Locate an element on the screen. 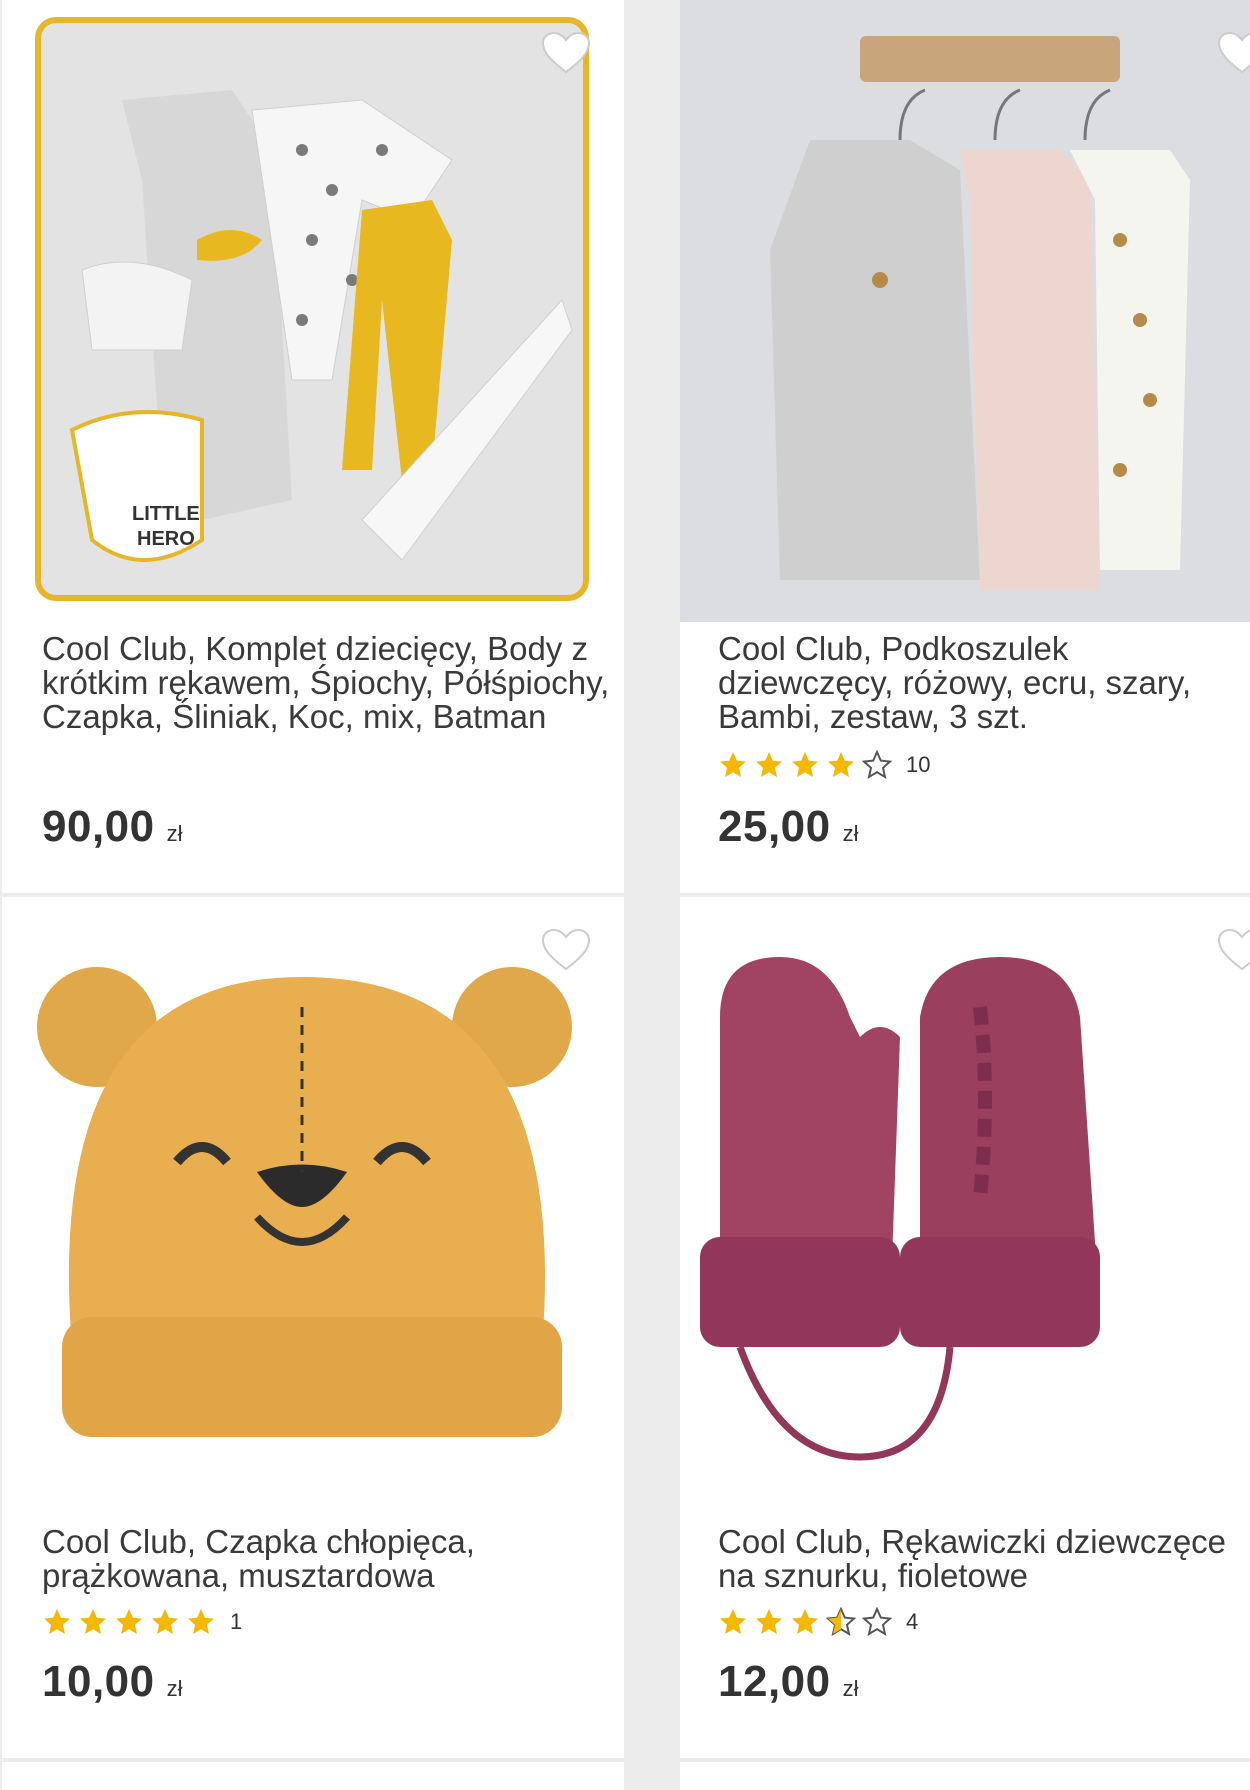 The image size is (1250, 1790). product-price: 12,00 zł is located at coordinates (788, 1682).